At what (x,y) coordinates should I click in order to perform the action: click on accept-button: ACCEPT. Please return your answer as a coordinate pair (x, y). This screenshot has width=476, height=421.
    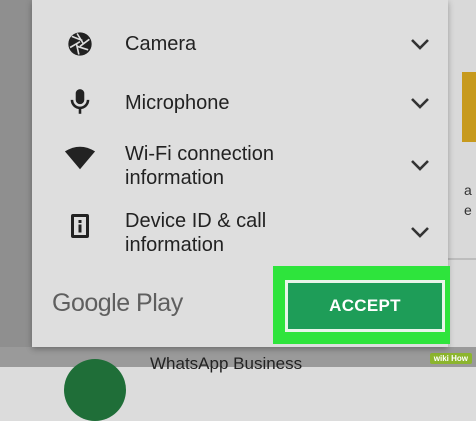
    Looking at the image, I should click on (365, 306).